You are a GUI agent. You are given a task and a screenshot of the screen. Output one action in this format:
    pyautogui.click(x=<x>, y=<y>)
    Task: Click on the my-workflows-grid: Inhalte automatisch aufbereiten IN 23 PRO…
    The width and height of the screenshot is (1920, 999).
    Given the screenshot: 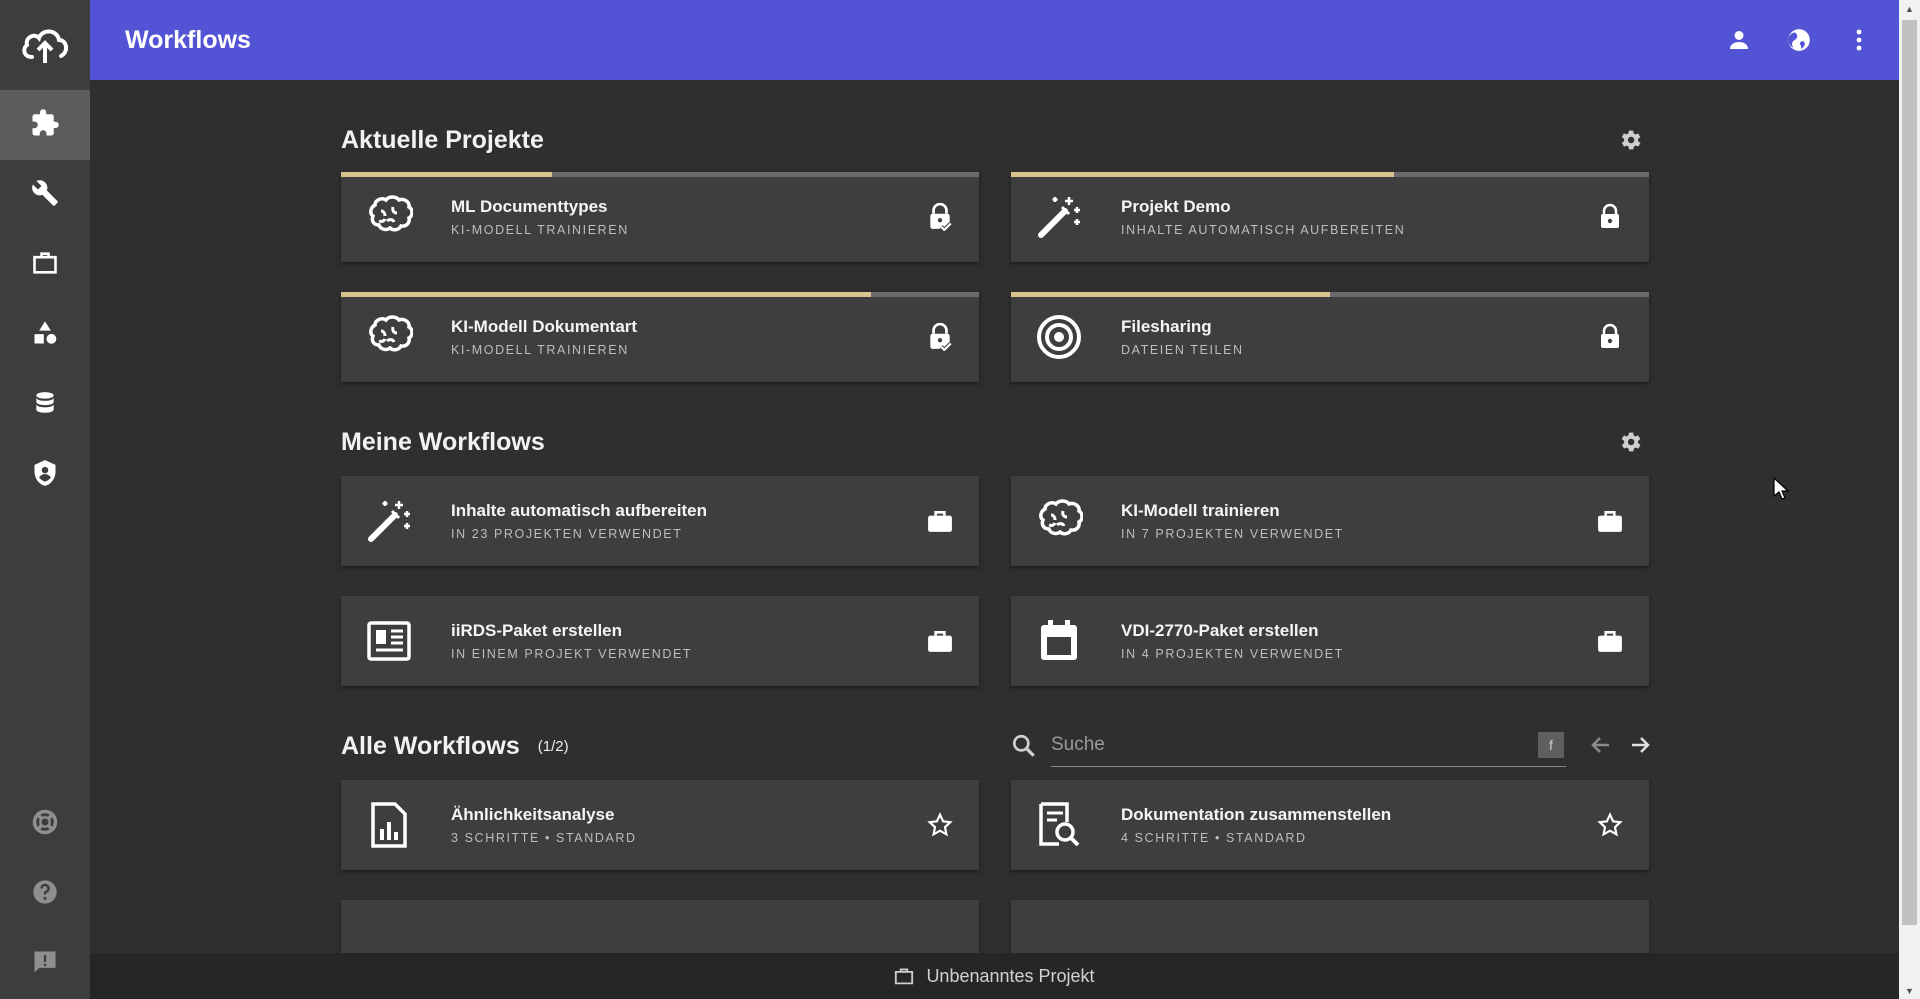 What is the action you would take?
    pyautogui.click(x=995, y=581)
    